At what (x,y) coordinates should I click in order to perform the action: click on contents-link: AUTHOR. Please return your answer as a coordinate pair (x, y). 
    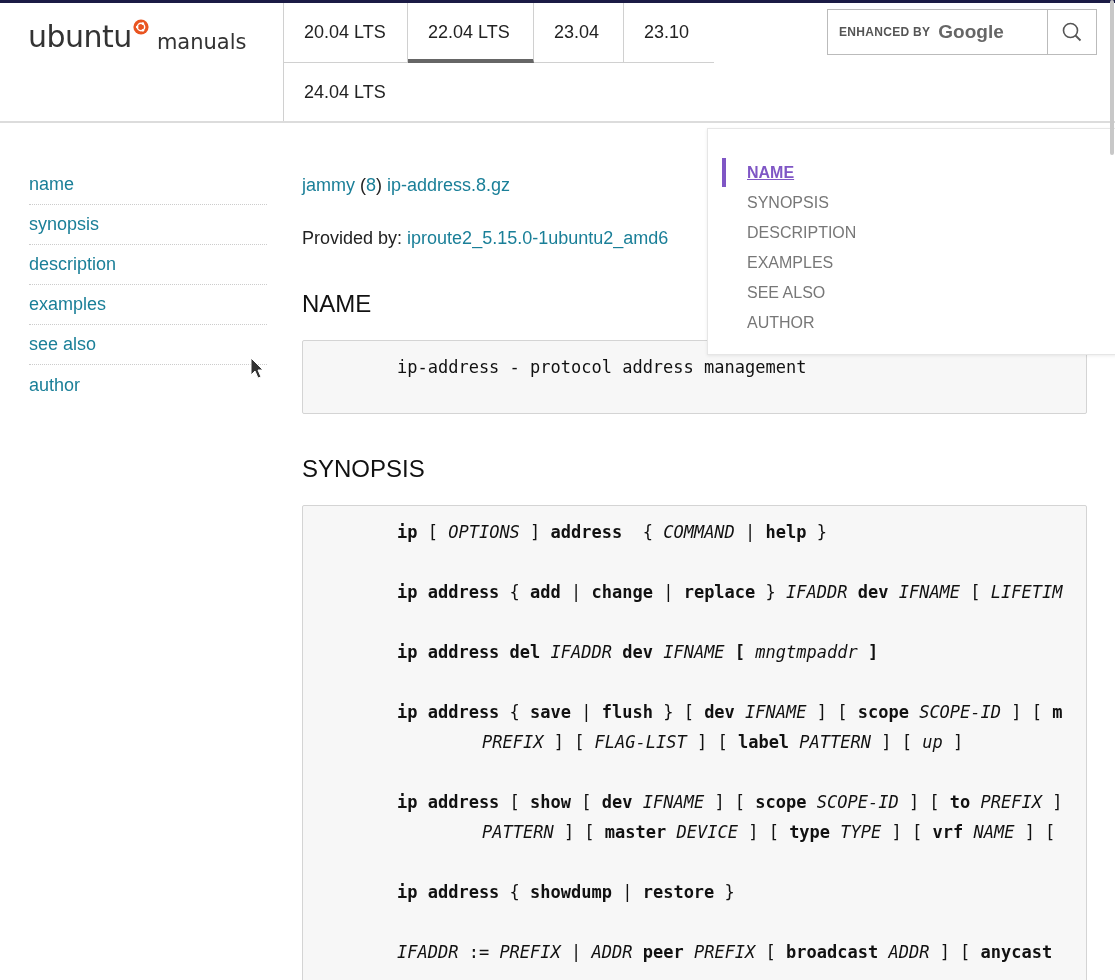
    Looking at the image, I should click on (781, 323).